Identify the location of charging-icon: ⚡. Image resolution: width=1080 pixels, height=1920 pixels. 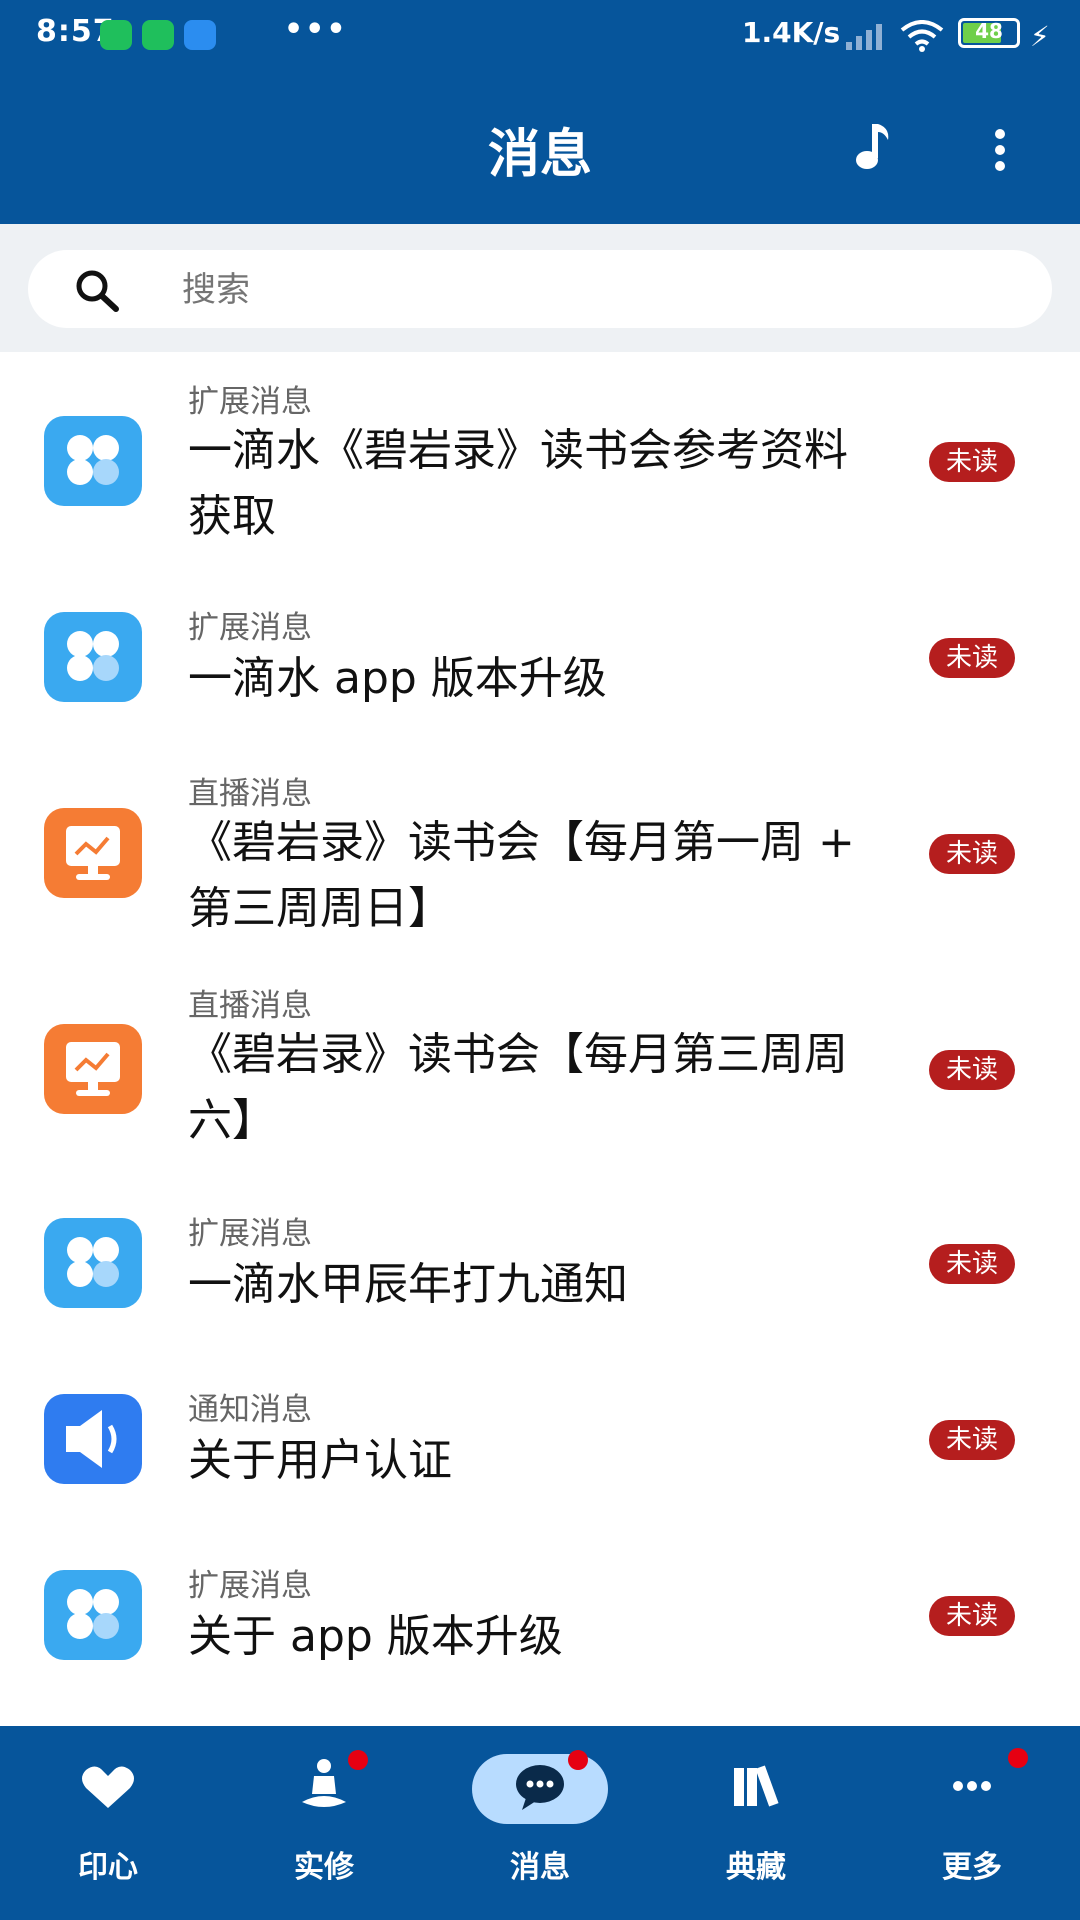
(1040, 36).